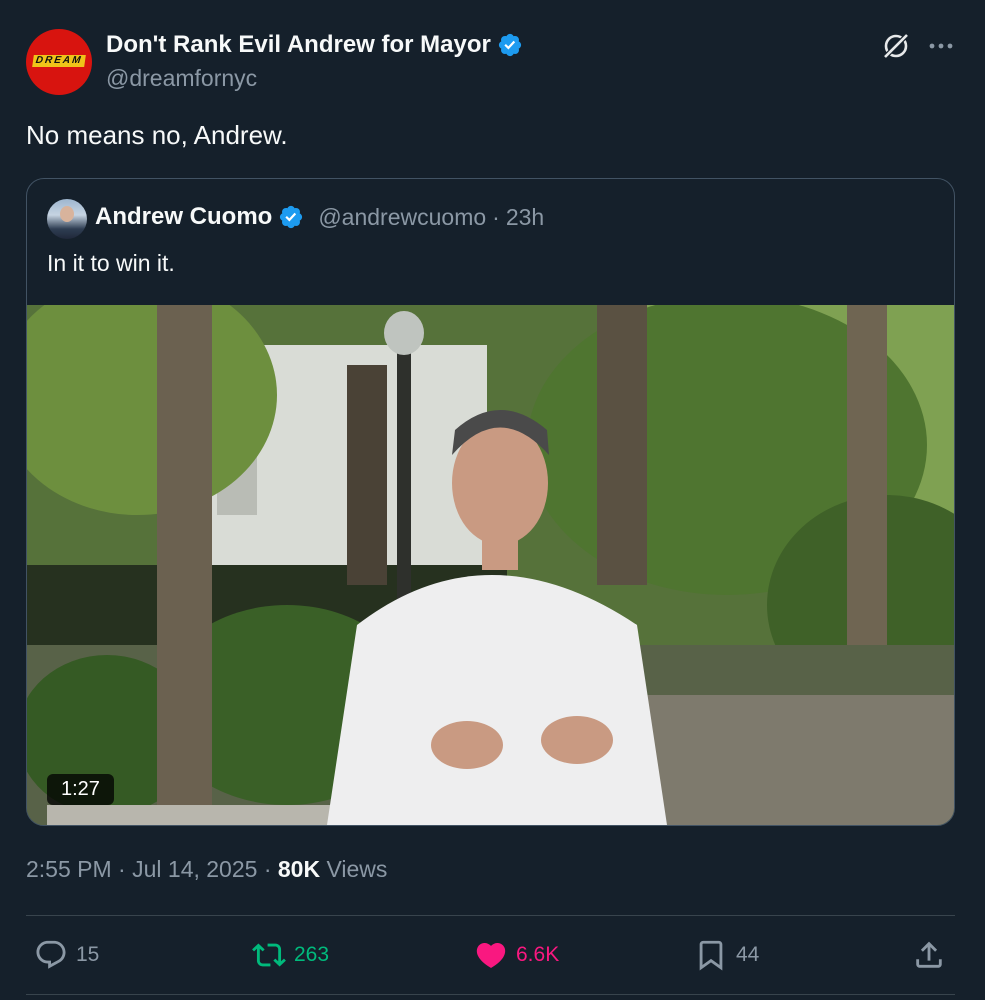 This screenshot has width=985, height=1000. What do you see at coordinates (291, 217) in the screenshot?
I see `quoted-verified-badge-icon` at bounding box center [291, 217].